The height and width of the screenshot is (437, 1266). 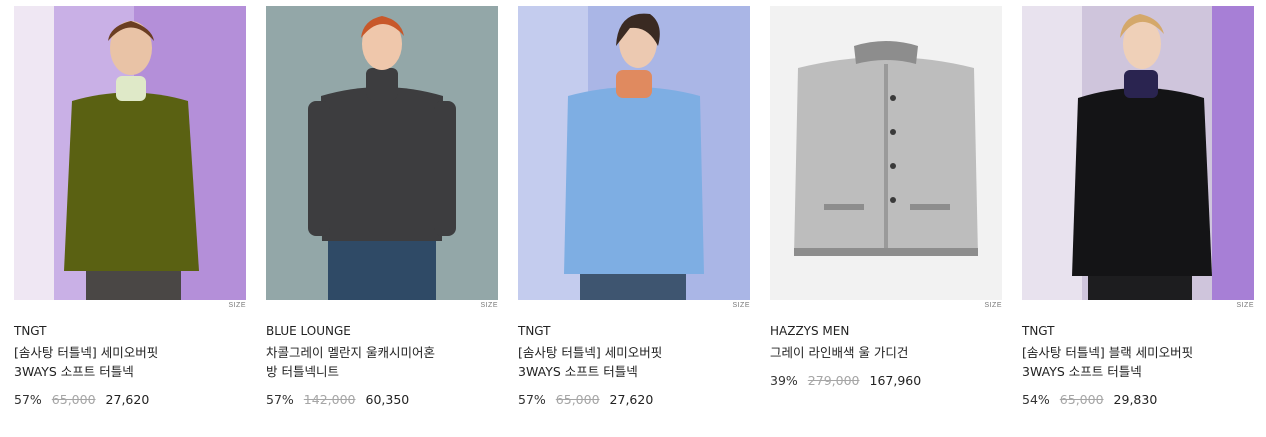 I want to click on product-name-line: [솜사탕 터틀넥] 블랙 세미오버핏, so click(x=1108, y=352).